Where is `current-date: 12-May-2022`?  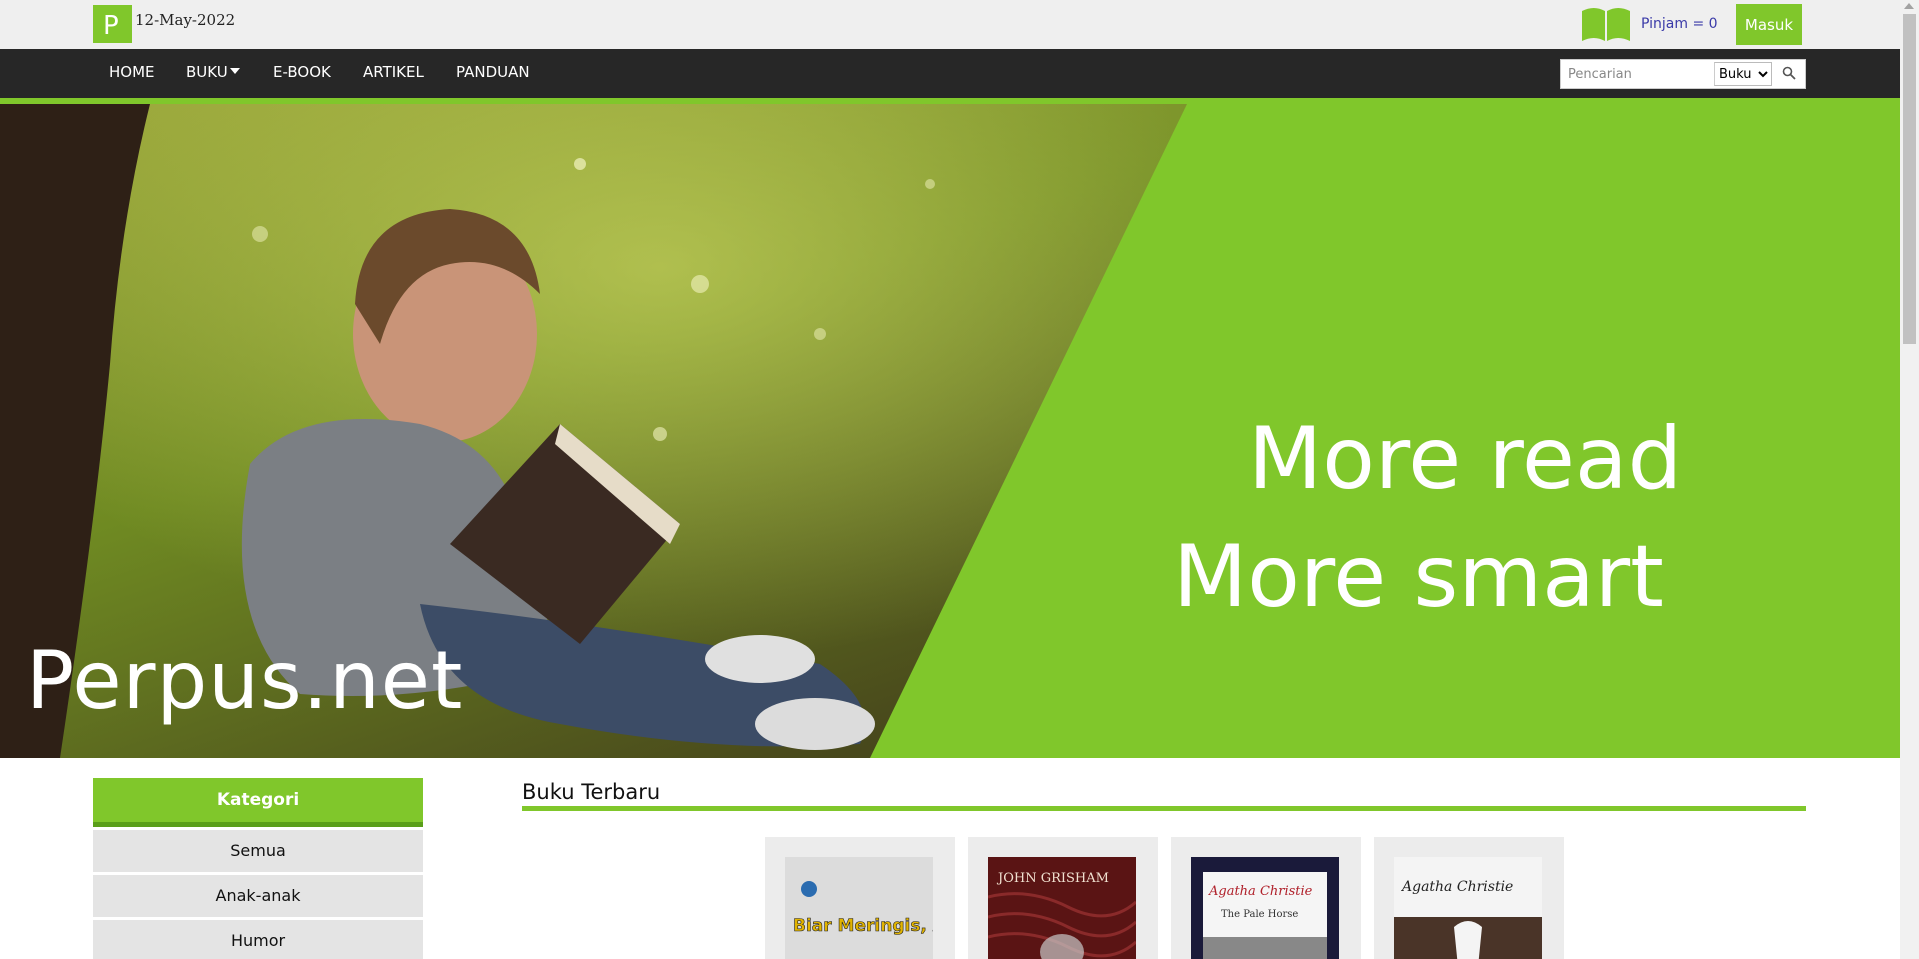
current-date: 12-May-2022 is located at coordinates (185, 20).